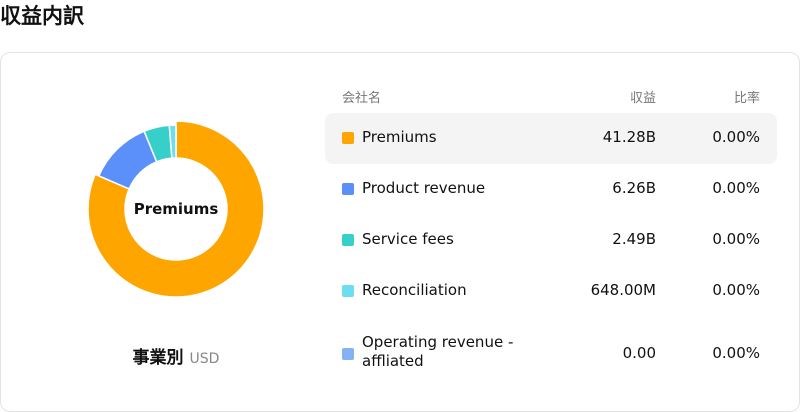  What do you see at coordinates (362, 98) in the screenshot?
I see `header-company: 会社名` at bounding box center [362, 98].